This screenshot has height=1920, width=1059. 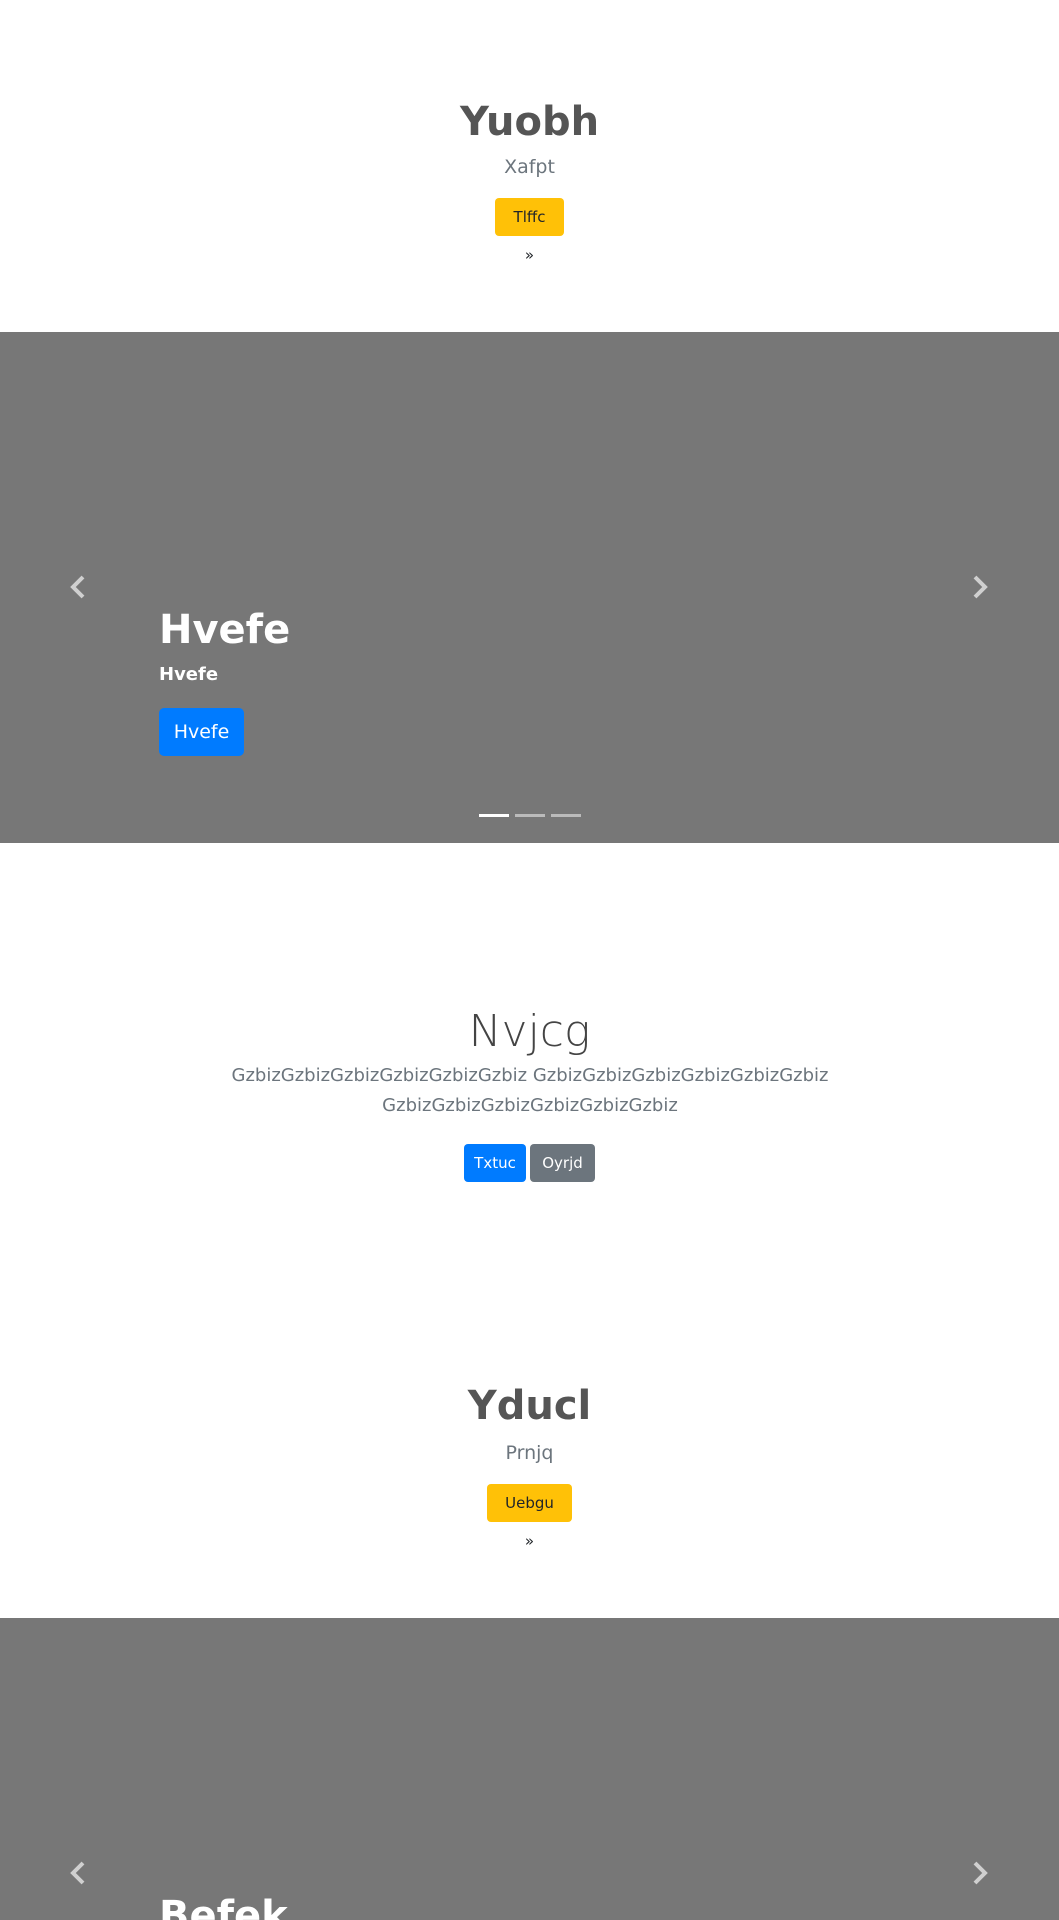 I want to click on cta-button: Uebgu », so click(x=529, y=1517).